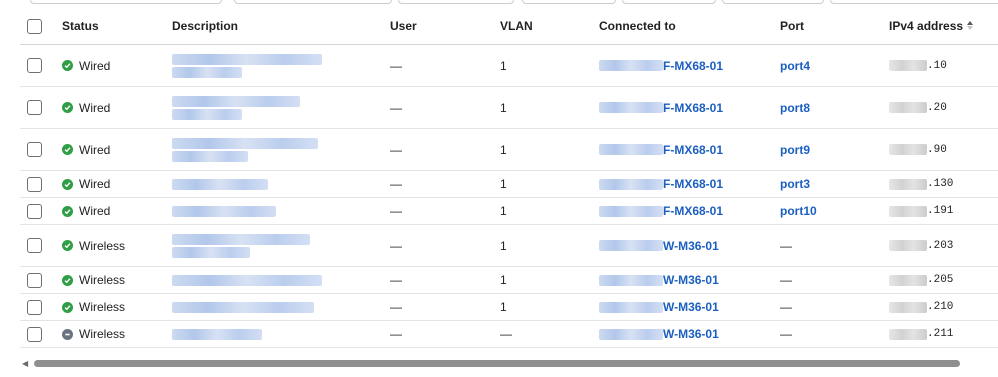 Image resolution: width=998 pixels, height=377 pixels. What do you see at coordinates (937, 65) in the screenshot?
I see `ip-suffix: .10` at bounding box center [937, 65].